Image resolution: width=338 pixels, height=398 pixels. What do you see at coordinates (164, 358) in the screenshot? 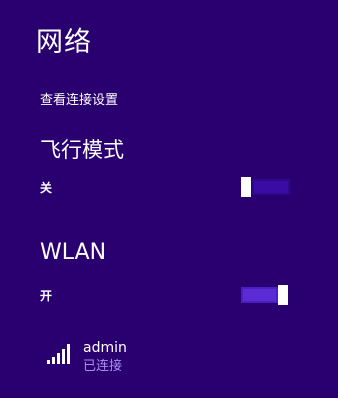
I see `network-list-item: admin 已连接` at bounding box center [164, 358].